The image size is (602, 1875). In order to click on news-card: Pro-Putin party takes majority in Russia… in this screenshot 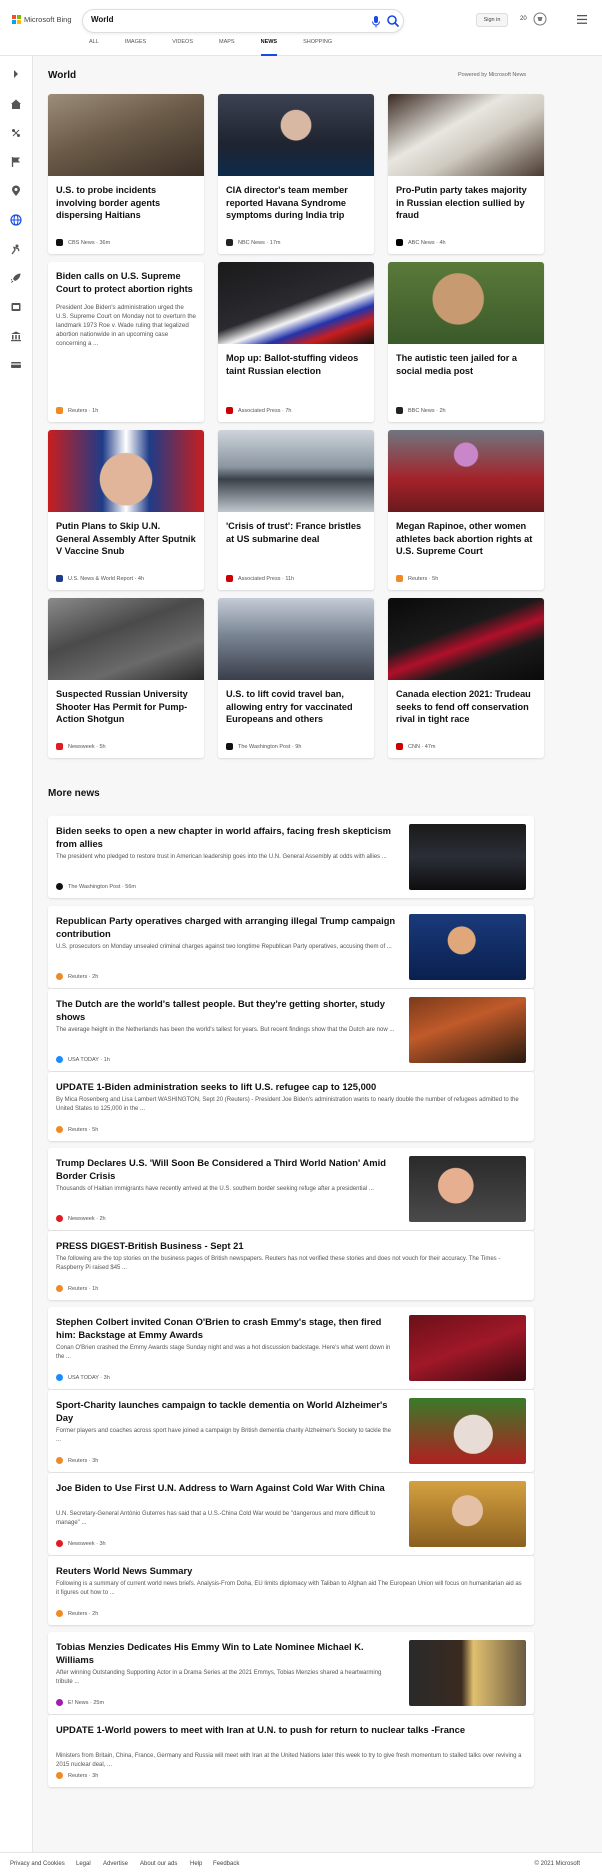, I will do `click(466, 174)`.